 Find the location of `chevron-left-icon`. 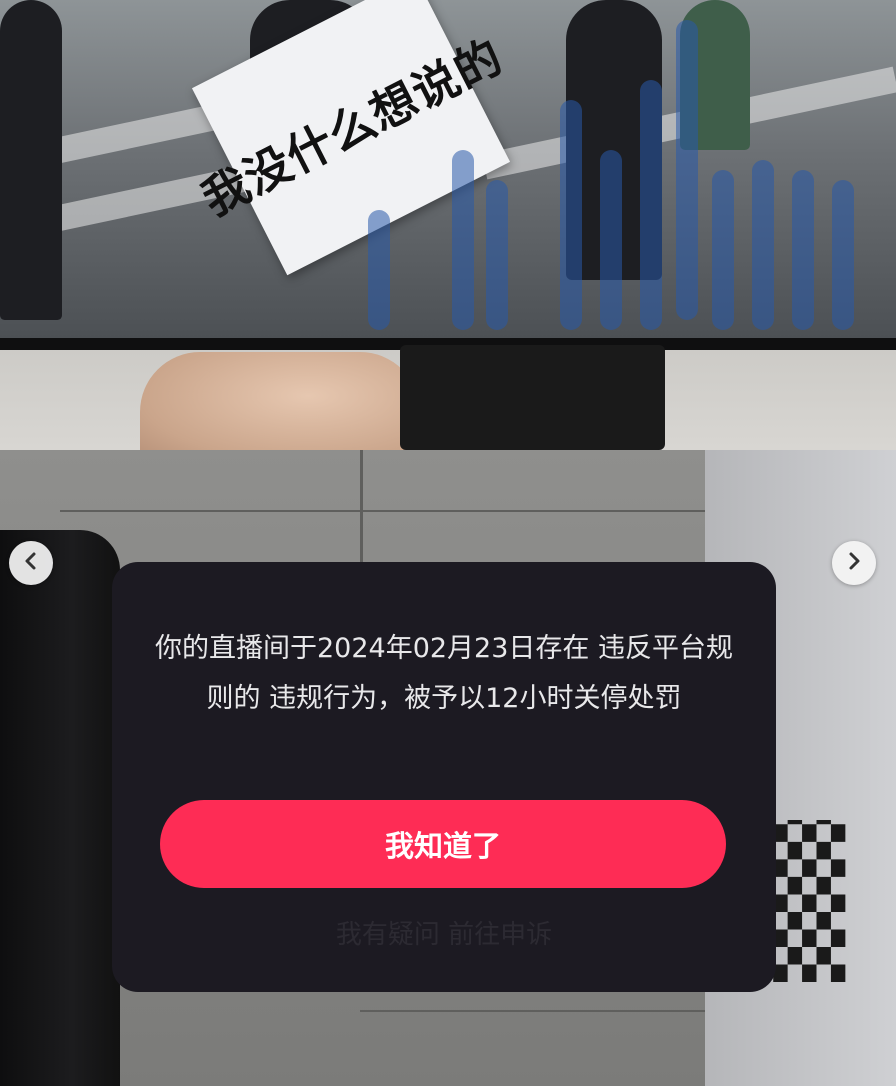

chevron-left-icon is located at coordinates (31, 563).